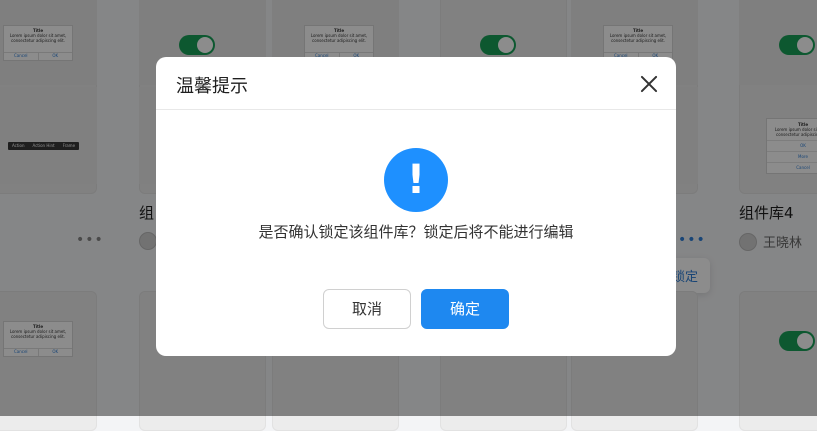  Describe the element at coordinates (367, 309) in the screenshot. I see `cancel-button: 取消` at that location.